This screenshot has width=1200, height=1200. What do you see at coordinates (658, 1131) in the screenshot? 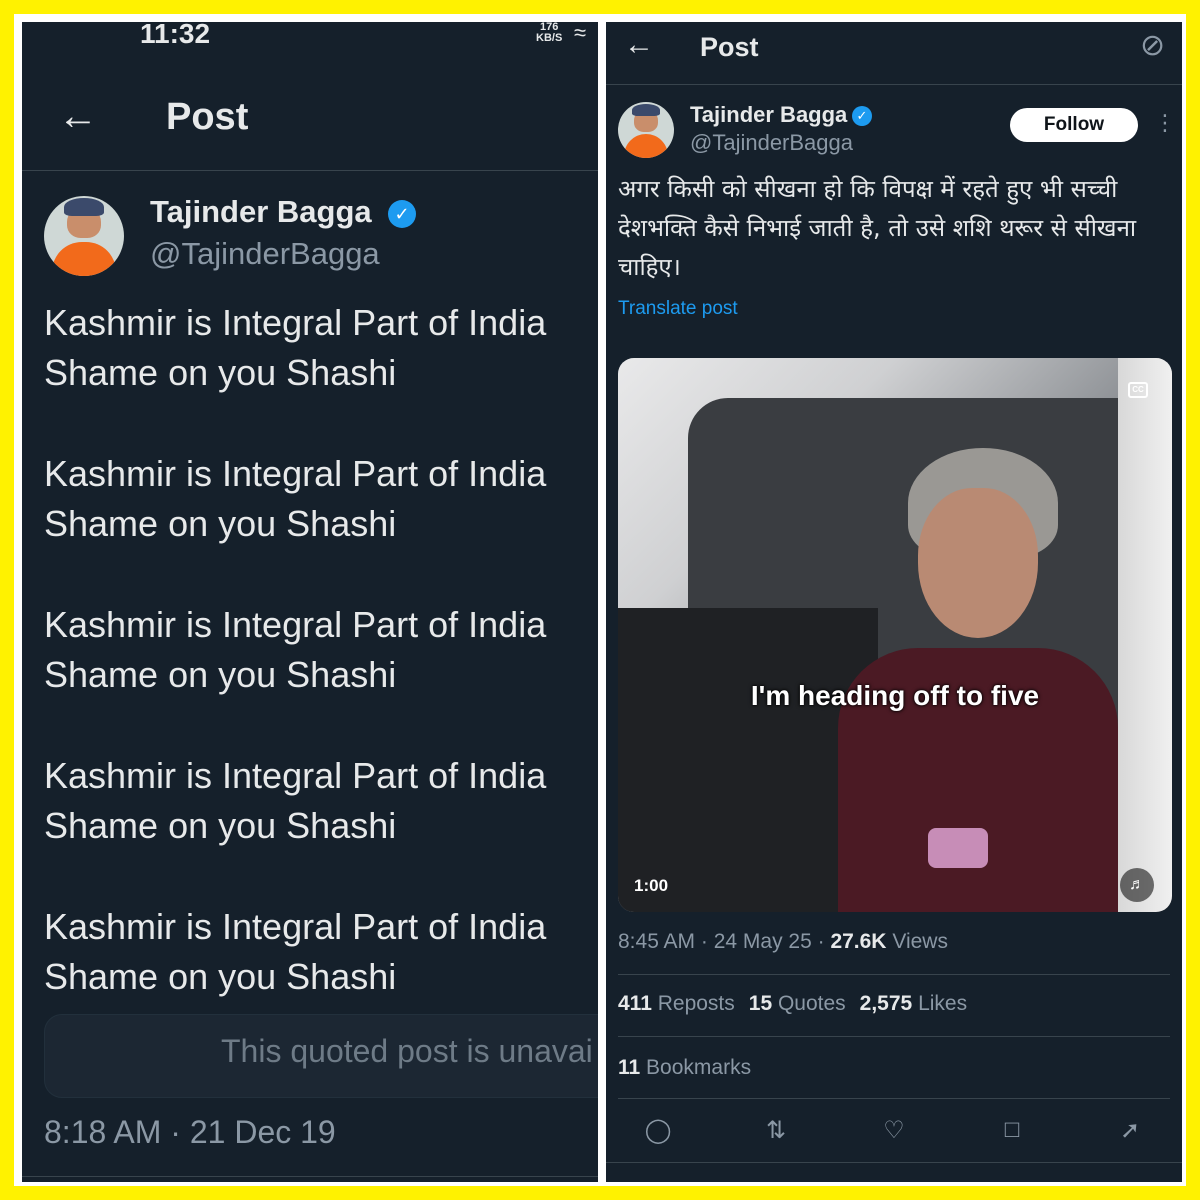
I see `reply-icon: ◯` at bounding box center [658, 1131].